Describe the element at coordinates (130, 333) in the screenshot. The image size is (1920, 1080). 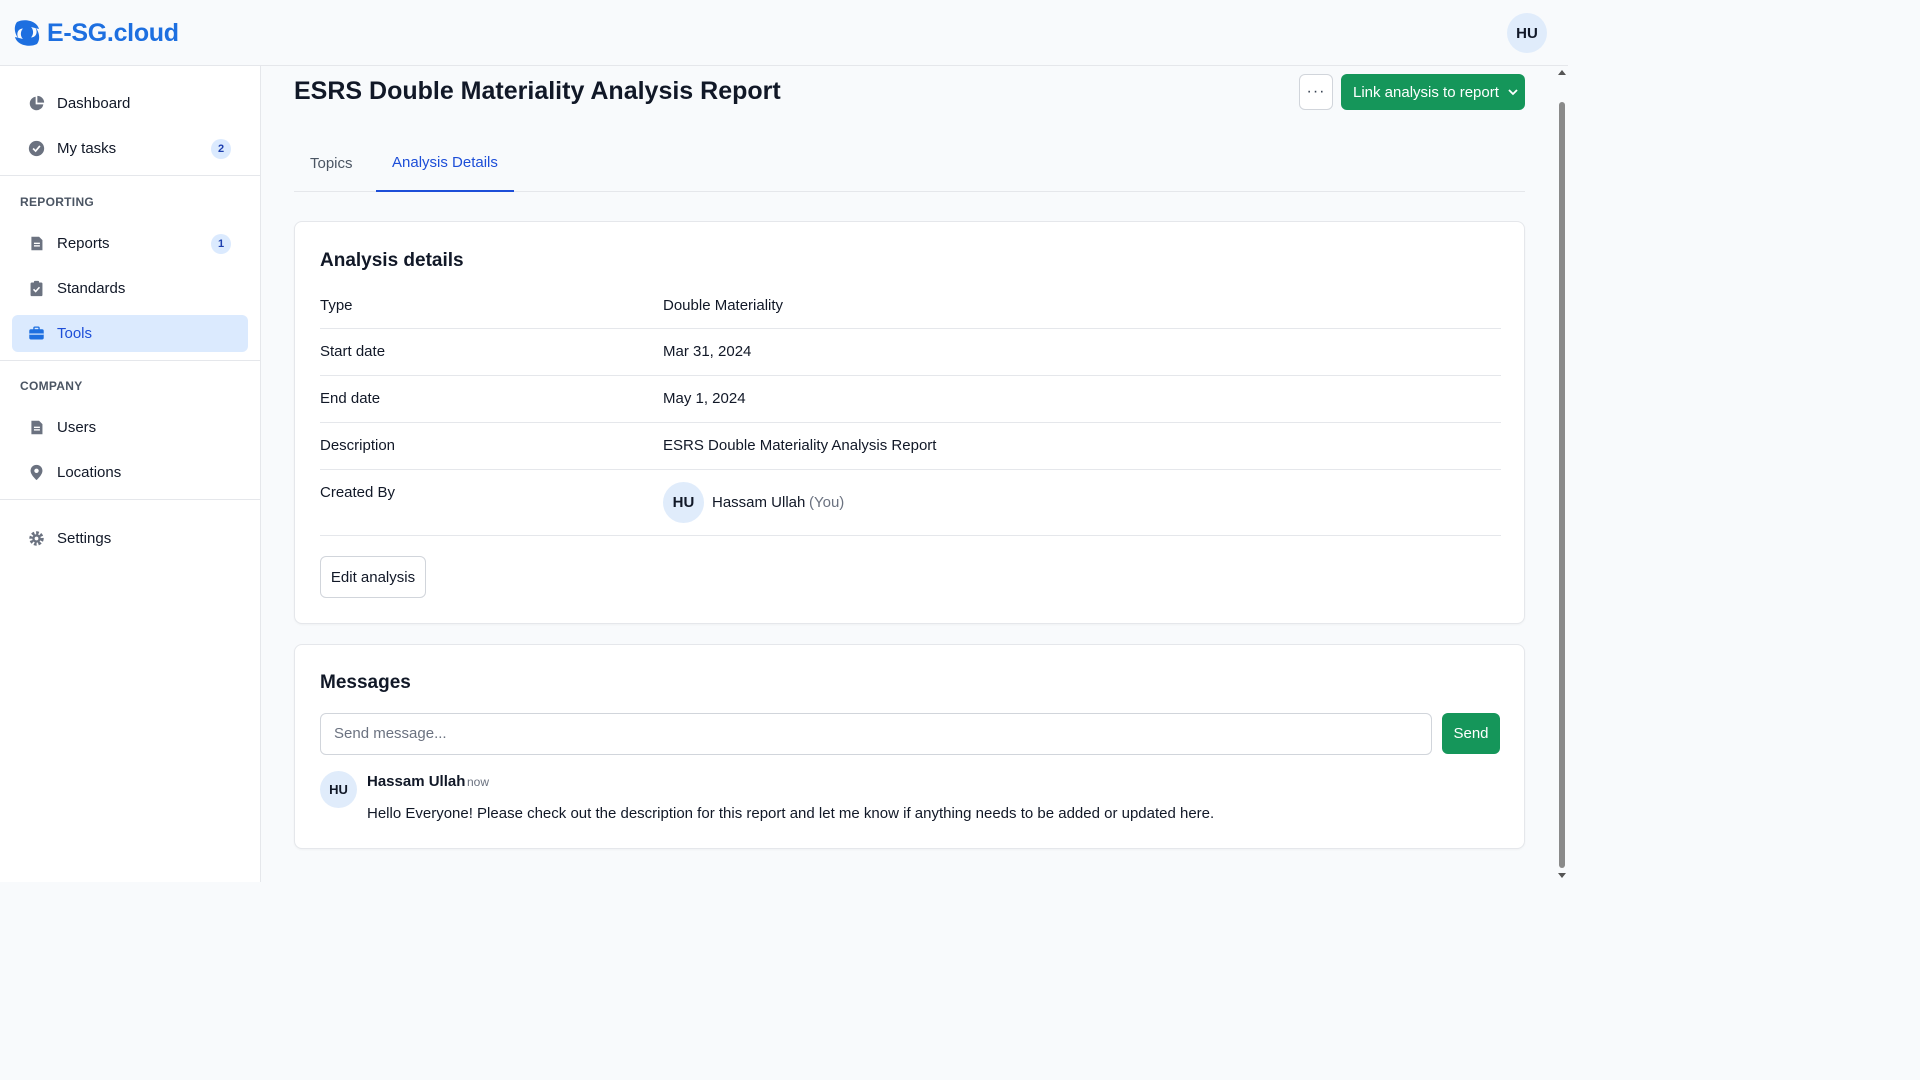
I see `sidebar-item-tools: Tools` at that location.